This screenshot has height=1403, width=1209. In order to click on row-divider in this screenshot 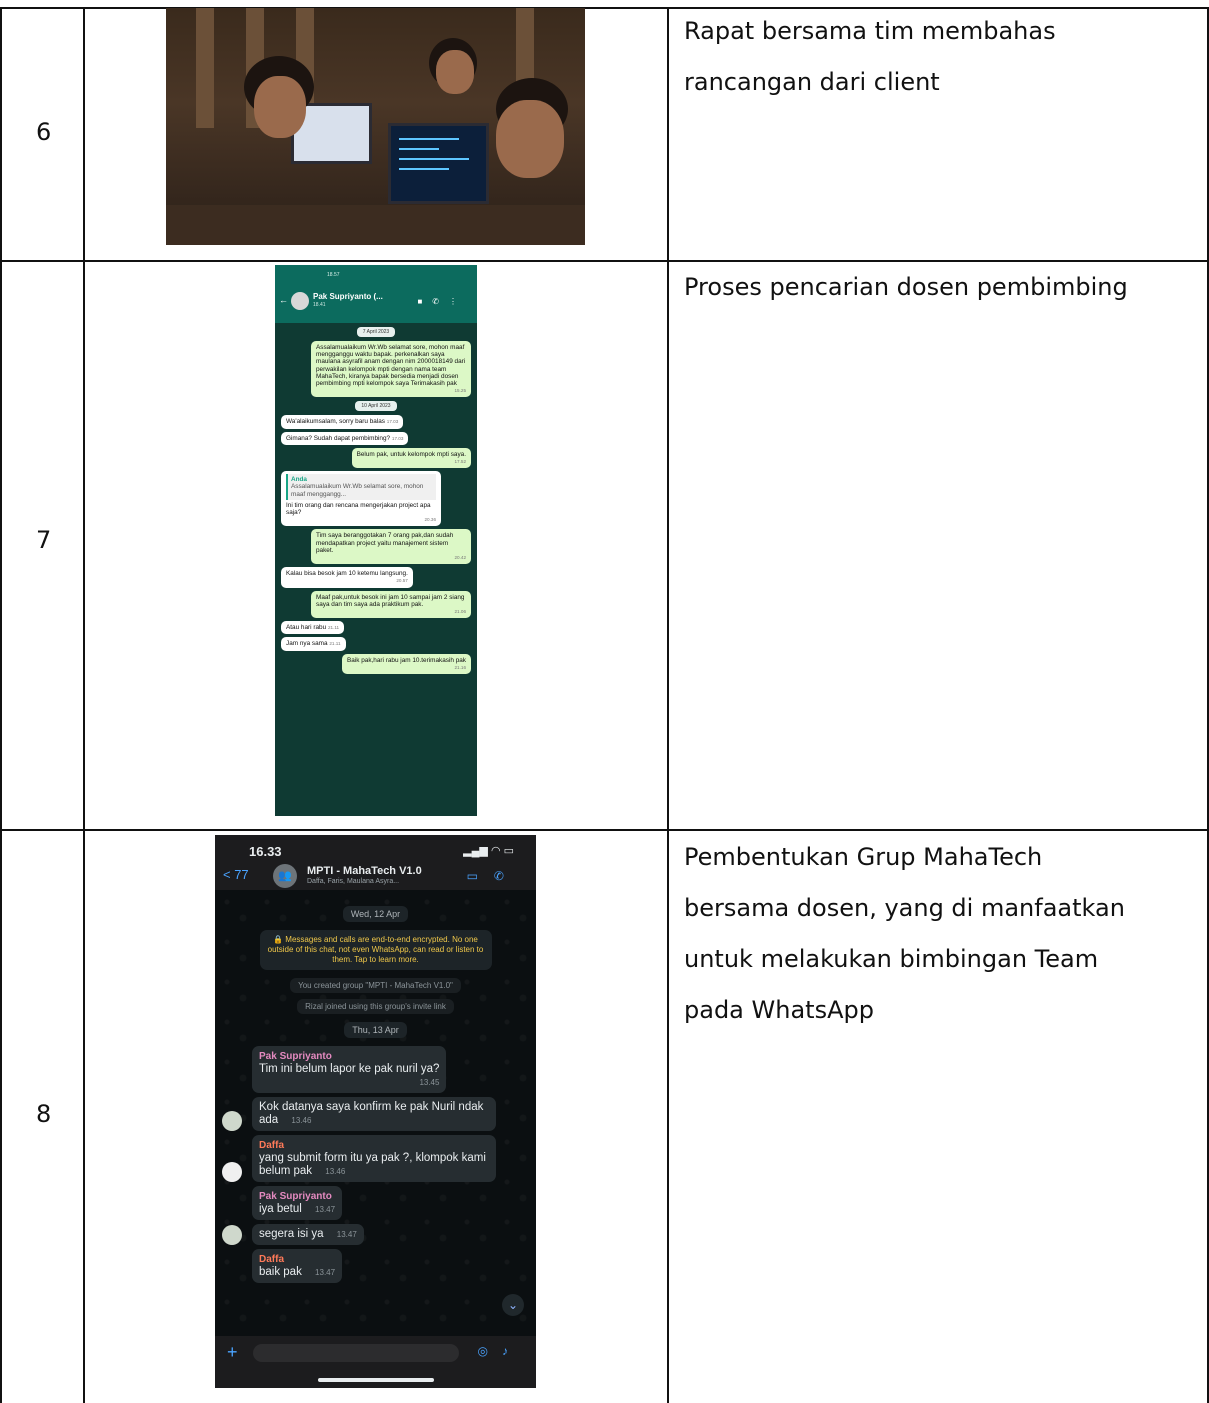, I will do `click(604, 830)`.